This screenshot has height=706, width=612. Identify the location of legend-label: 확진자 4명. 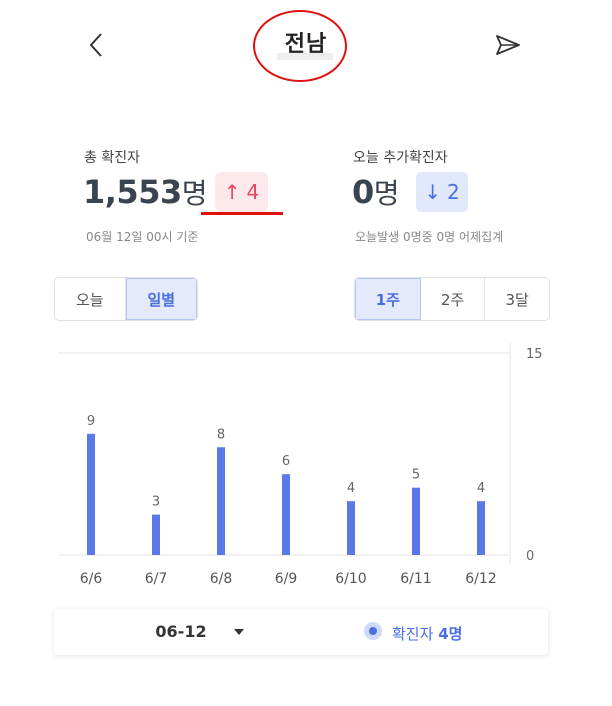
(427, 633).